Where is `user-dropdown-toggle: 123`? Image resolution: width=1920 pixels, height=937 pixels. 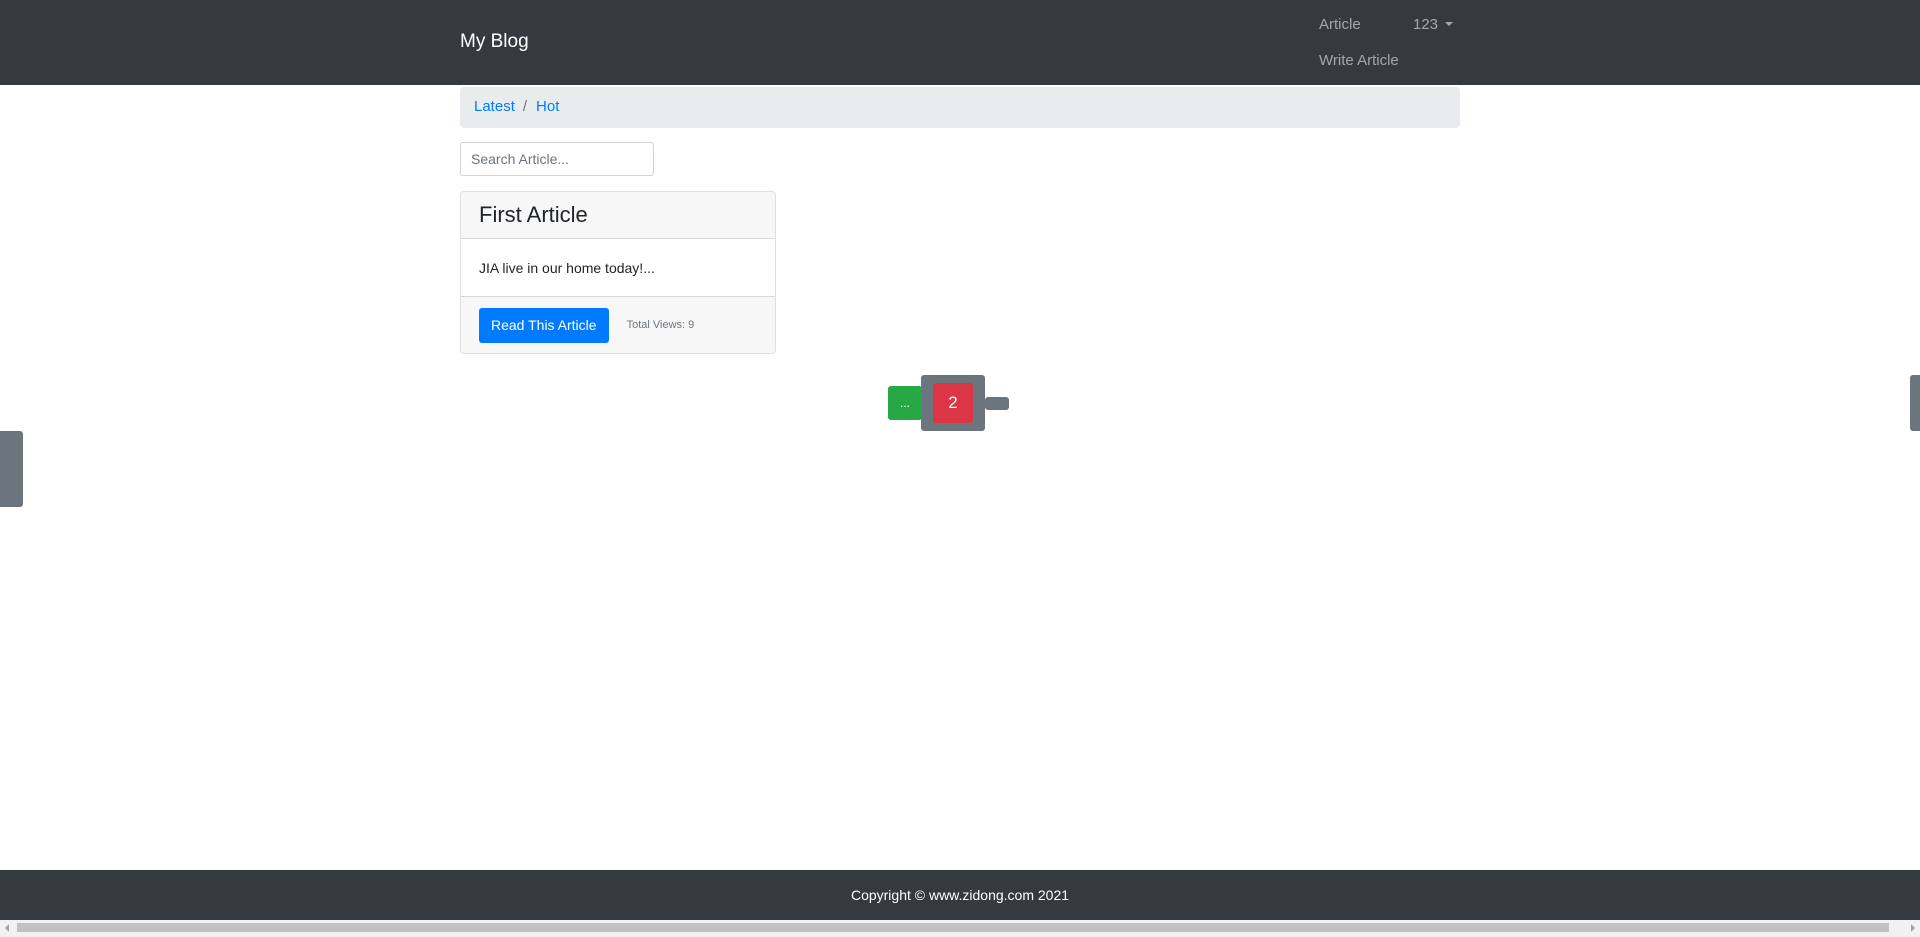
user-dropdown-toggle: 123 is located at coordinates (1433, 24).